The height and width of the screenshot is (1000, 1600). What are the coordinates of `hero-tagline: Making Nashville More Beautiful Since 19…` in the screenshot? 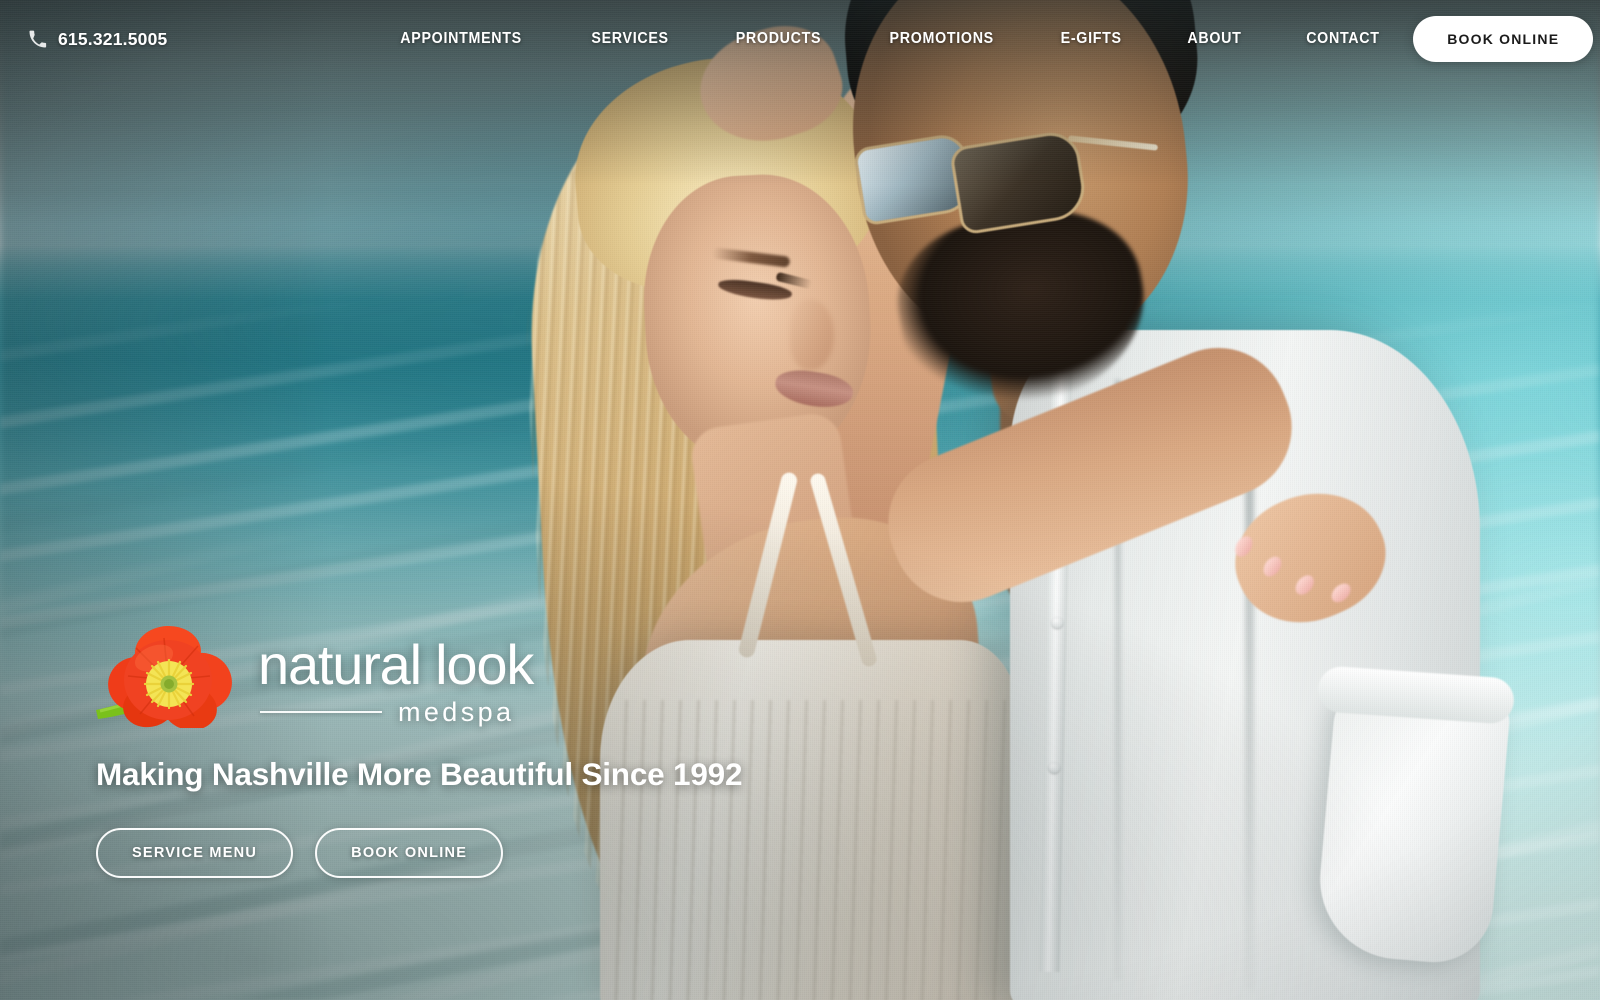 It's located at (419, 773).